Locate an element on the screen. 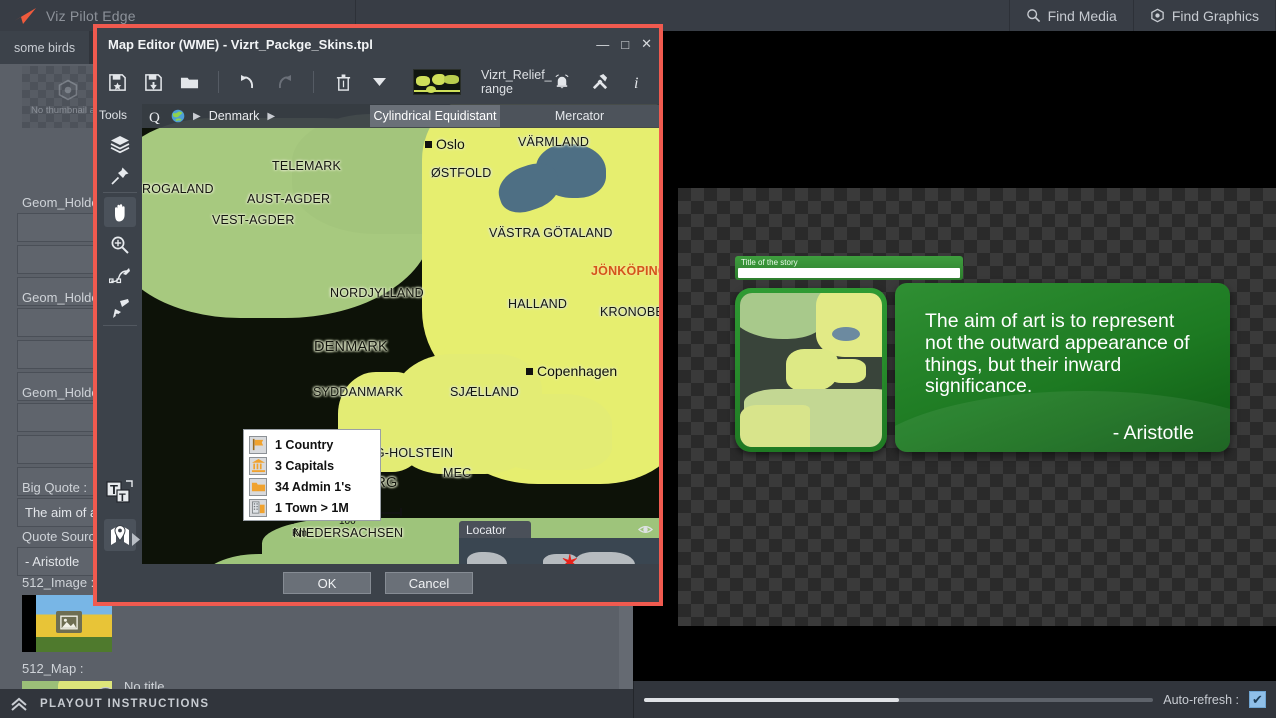  find-graphics-label: Find Graphics is located at coordinates (1215, 15).